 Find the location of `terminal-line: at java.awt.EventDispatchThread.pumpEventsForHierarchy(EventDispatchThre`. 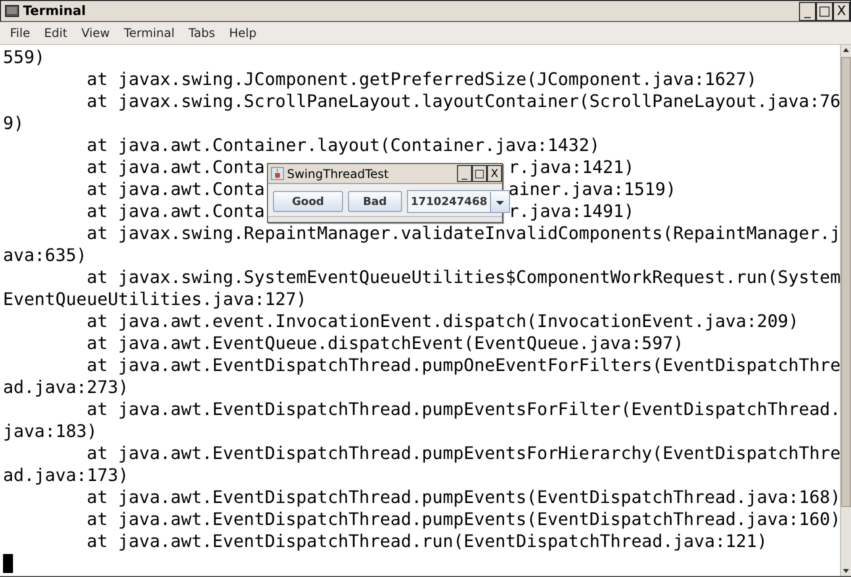

terminal-line: at java.awt.EventDispatchThread.pumpEventsForHierarchy(EventDispatchThre is located at coordinates (463, 454).